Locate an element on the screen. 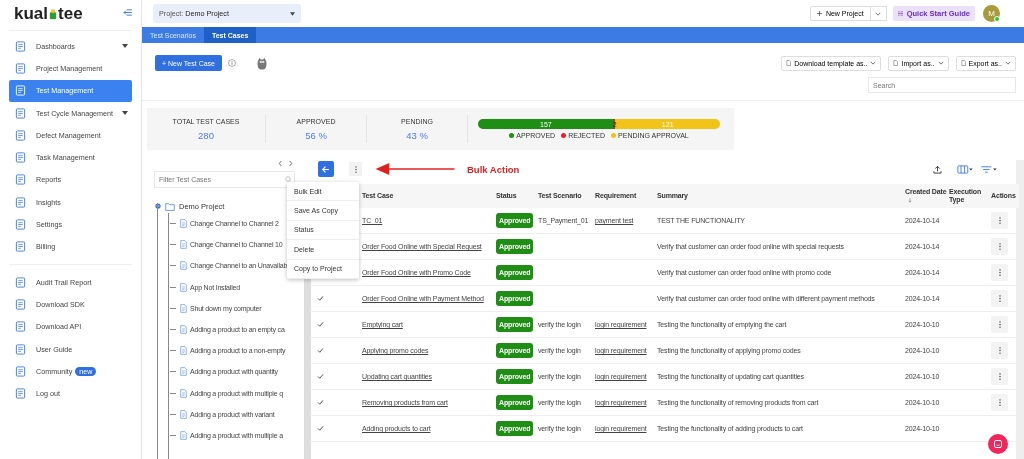 Image resolution: width=1024 pixels, height=459 pixels. collapse-icon is located at coordinates (127, 12).